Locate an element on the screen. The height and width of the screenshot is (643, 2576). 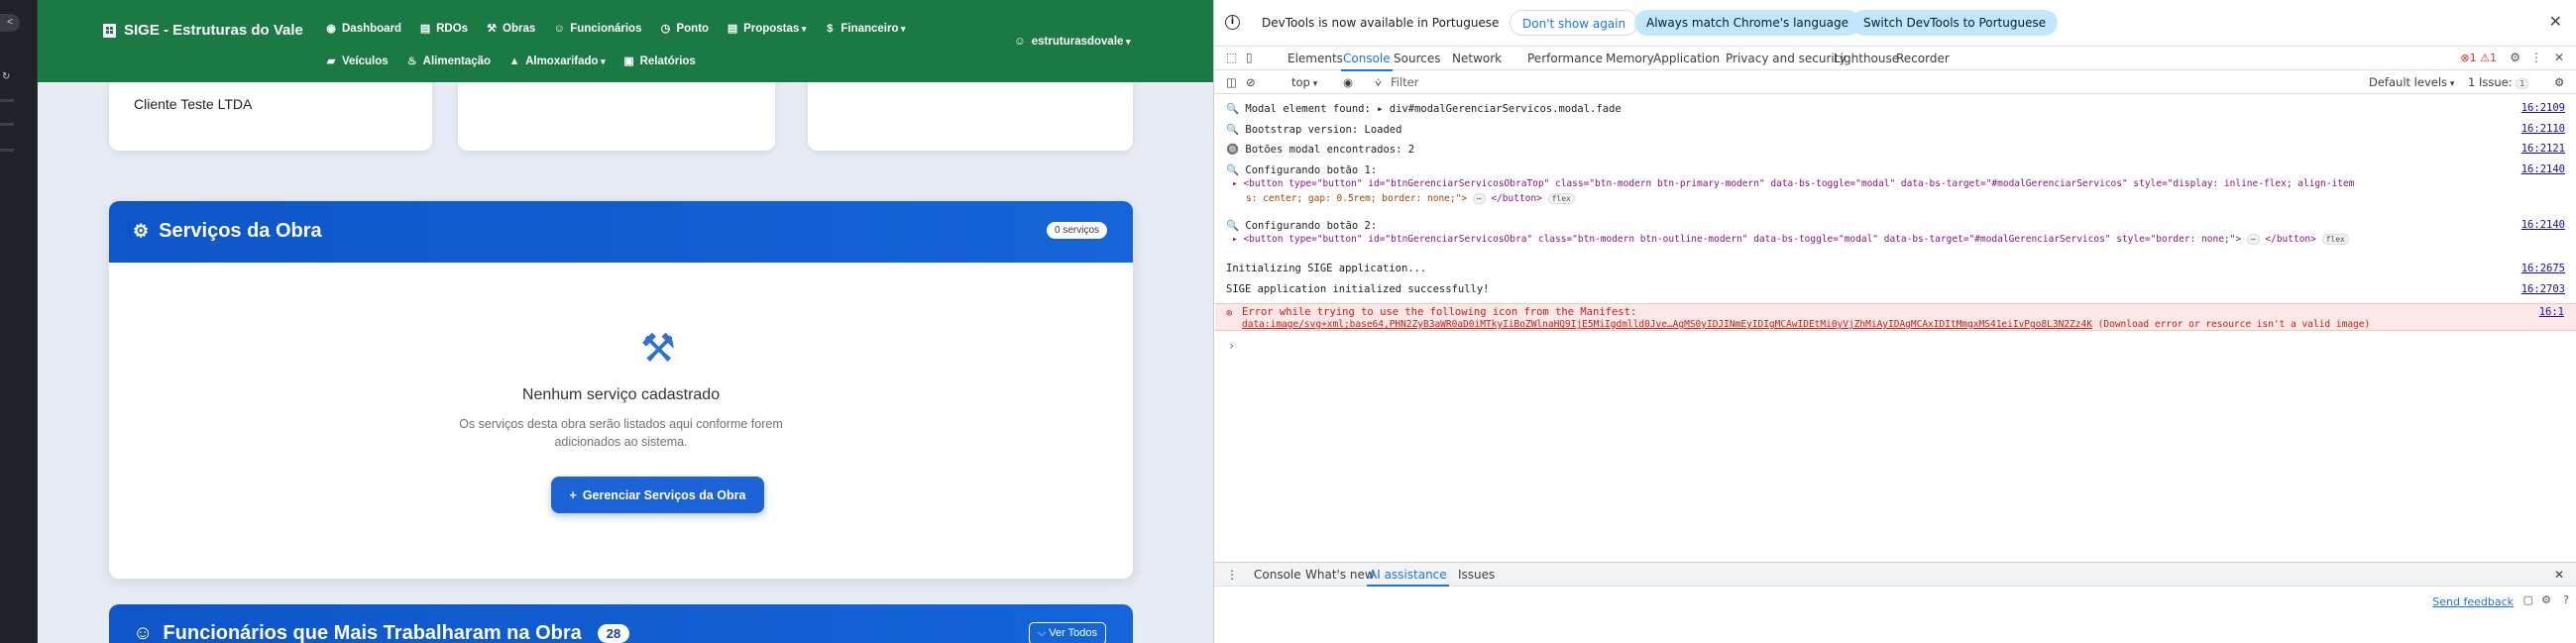
drawer-tab-what-s-new: What's new is located at coordinates (1340, 575).